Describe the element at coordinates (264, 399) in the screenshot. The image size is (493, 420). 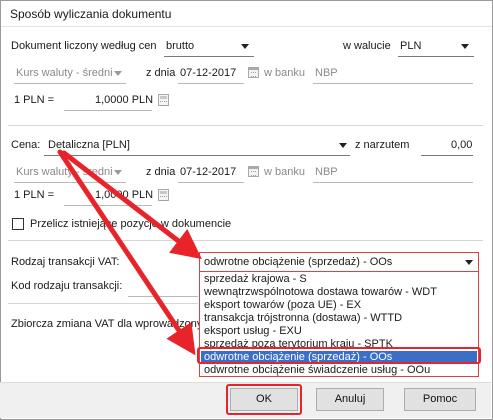
I see `ok-button-highlight` at that location.